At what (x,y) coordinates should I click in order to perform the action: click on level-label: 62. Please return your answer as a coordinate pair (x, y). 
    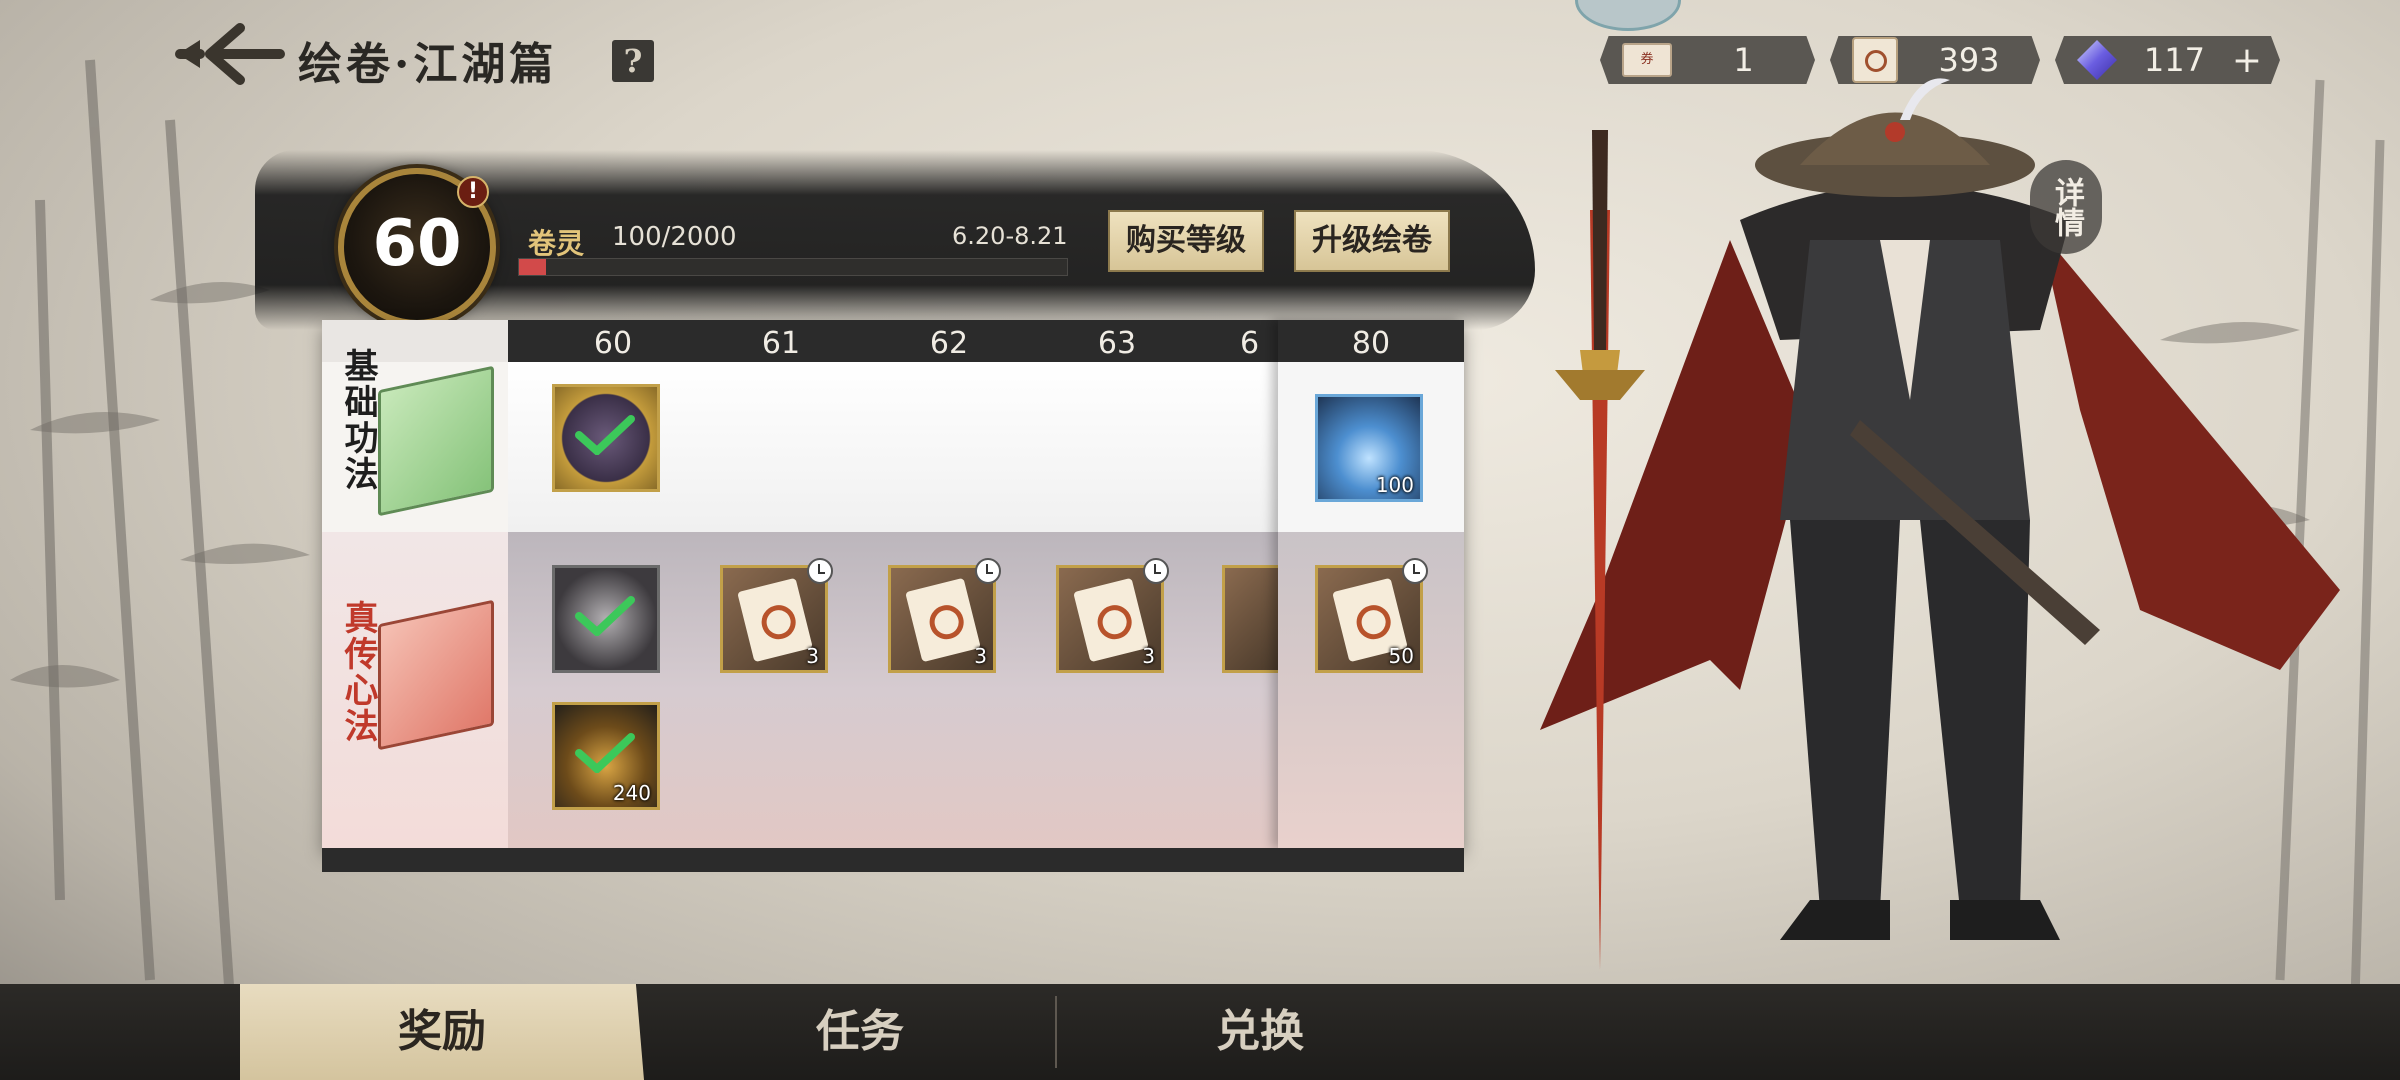
    Looking at the image, I should click on (949, 343).